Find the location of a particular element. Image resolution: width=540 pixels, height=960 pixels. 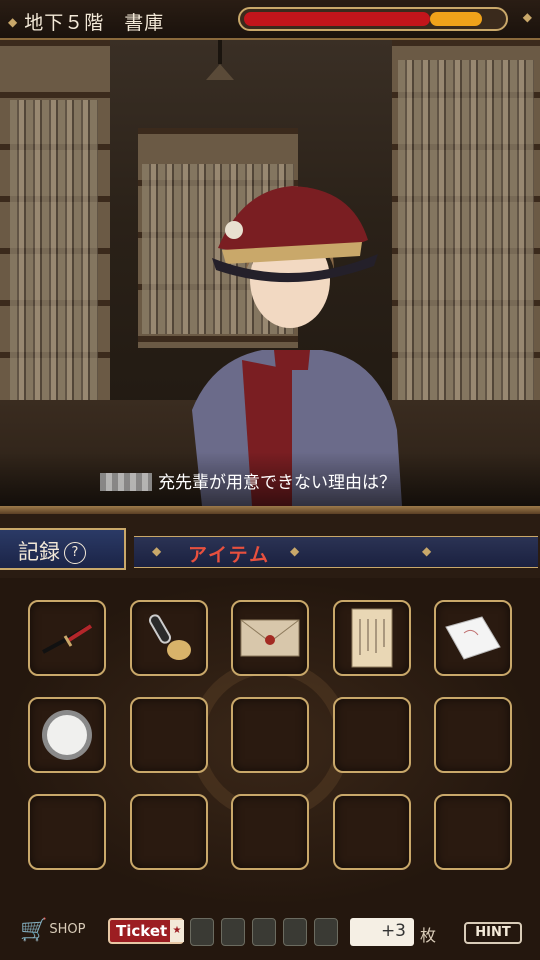

mirror-icon is located at coordinates (67, 735).